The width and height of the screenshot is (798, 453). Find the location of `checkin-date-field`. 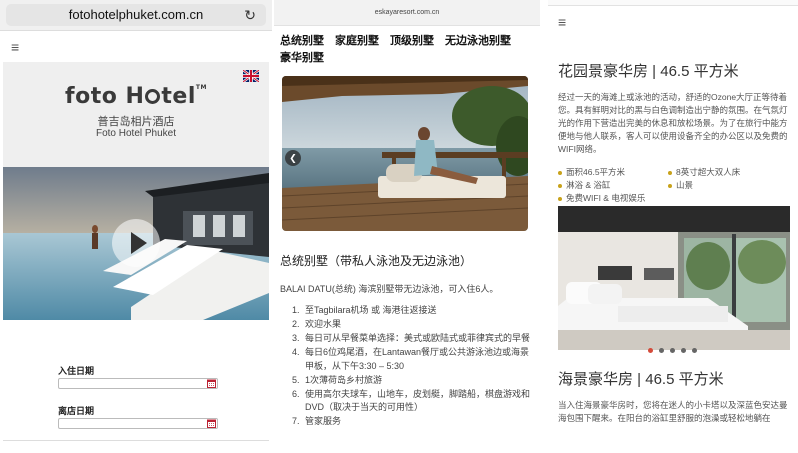

checkin-date-field is located at coordinates (138, 383).